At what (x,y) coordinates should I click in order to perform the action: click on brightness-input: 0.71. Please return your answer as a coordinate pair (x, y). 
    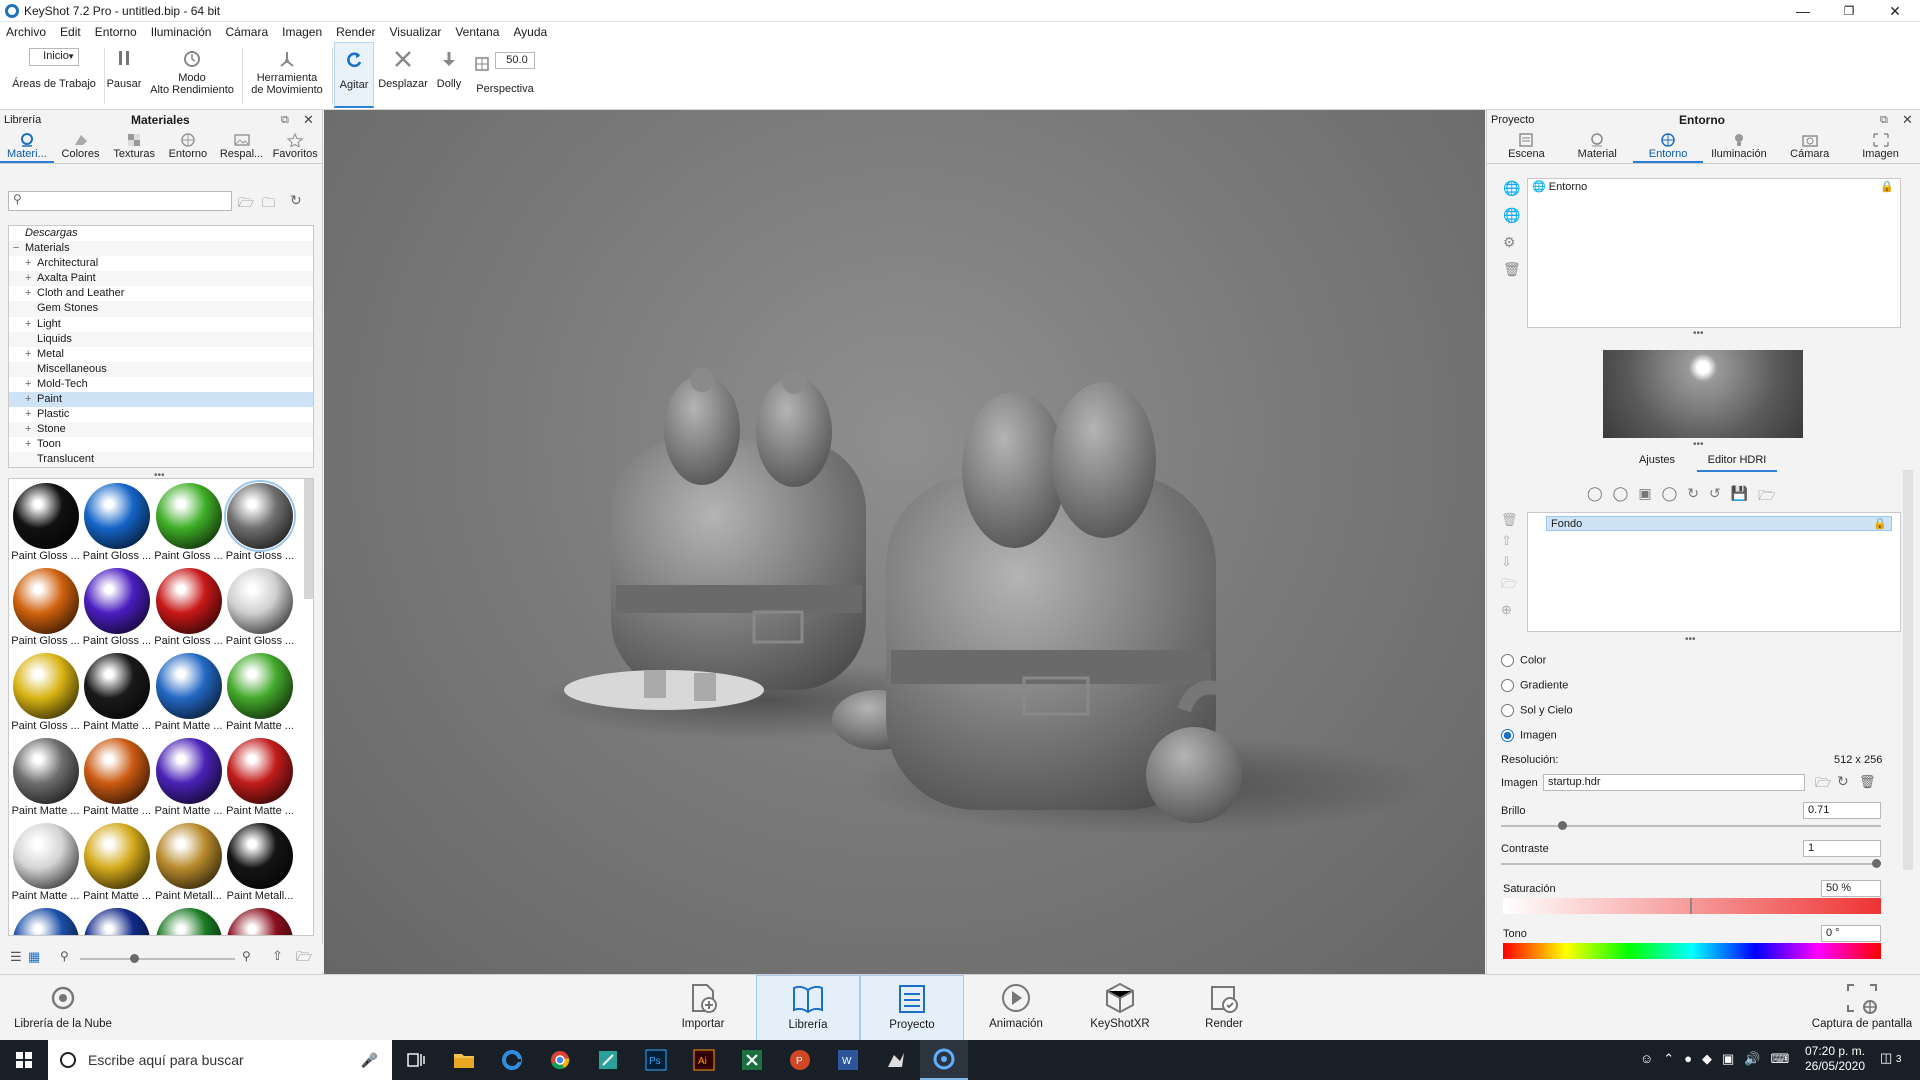
    Looking at the image, I should click on (1842, 810).